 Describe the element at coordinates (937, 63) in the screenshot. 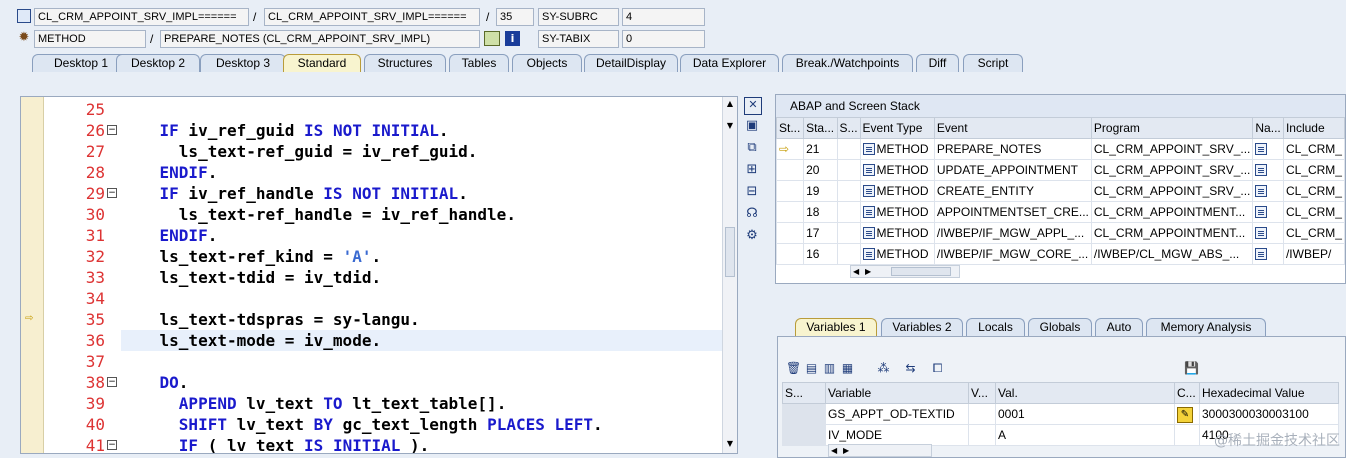

I see `tab-diff: Diff` at that location.